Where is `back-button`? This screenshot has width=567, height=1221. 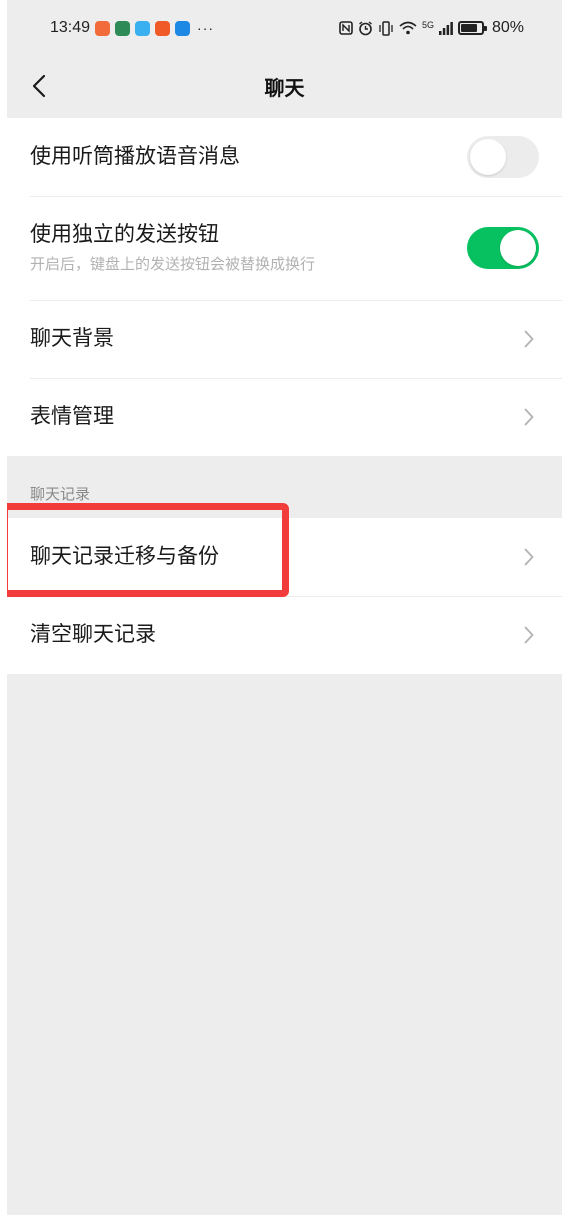 back-button is located at coordinates (39, 86).